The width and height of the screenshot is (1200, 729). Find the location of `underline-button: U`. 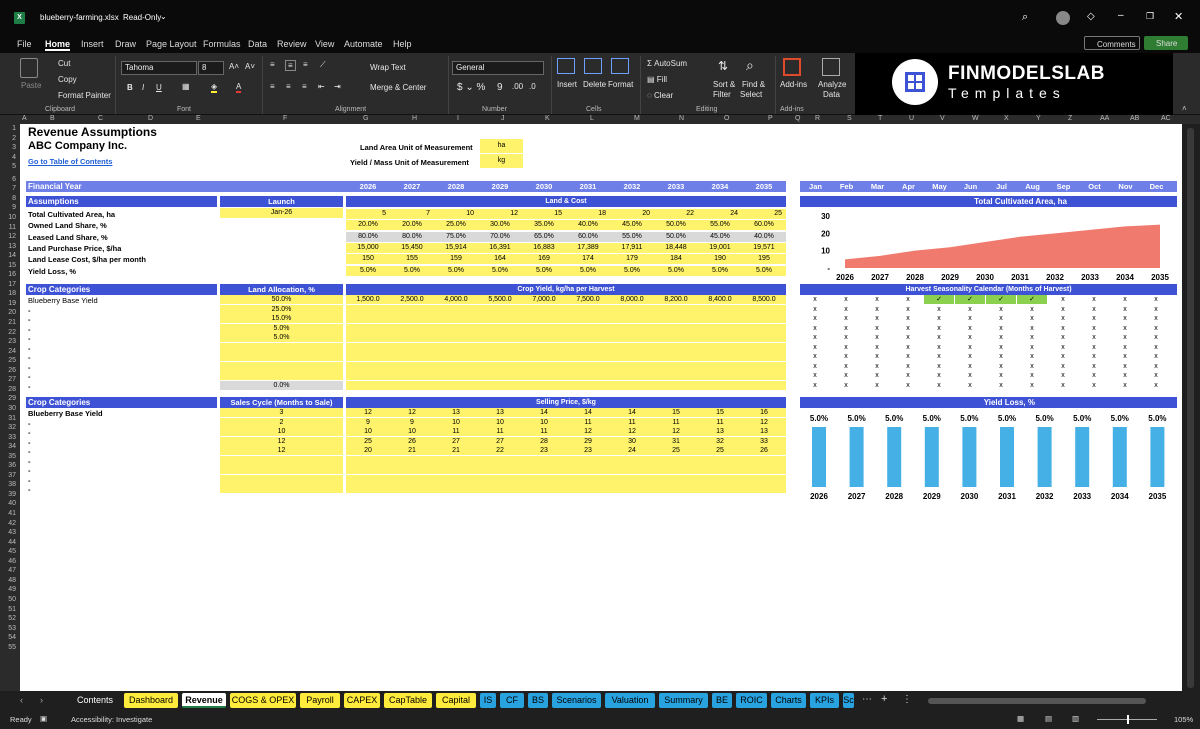

underline-button: U is located at coordinates (159, 87).